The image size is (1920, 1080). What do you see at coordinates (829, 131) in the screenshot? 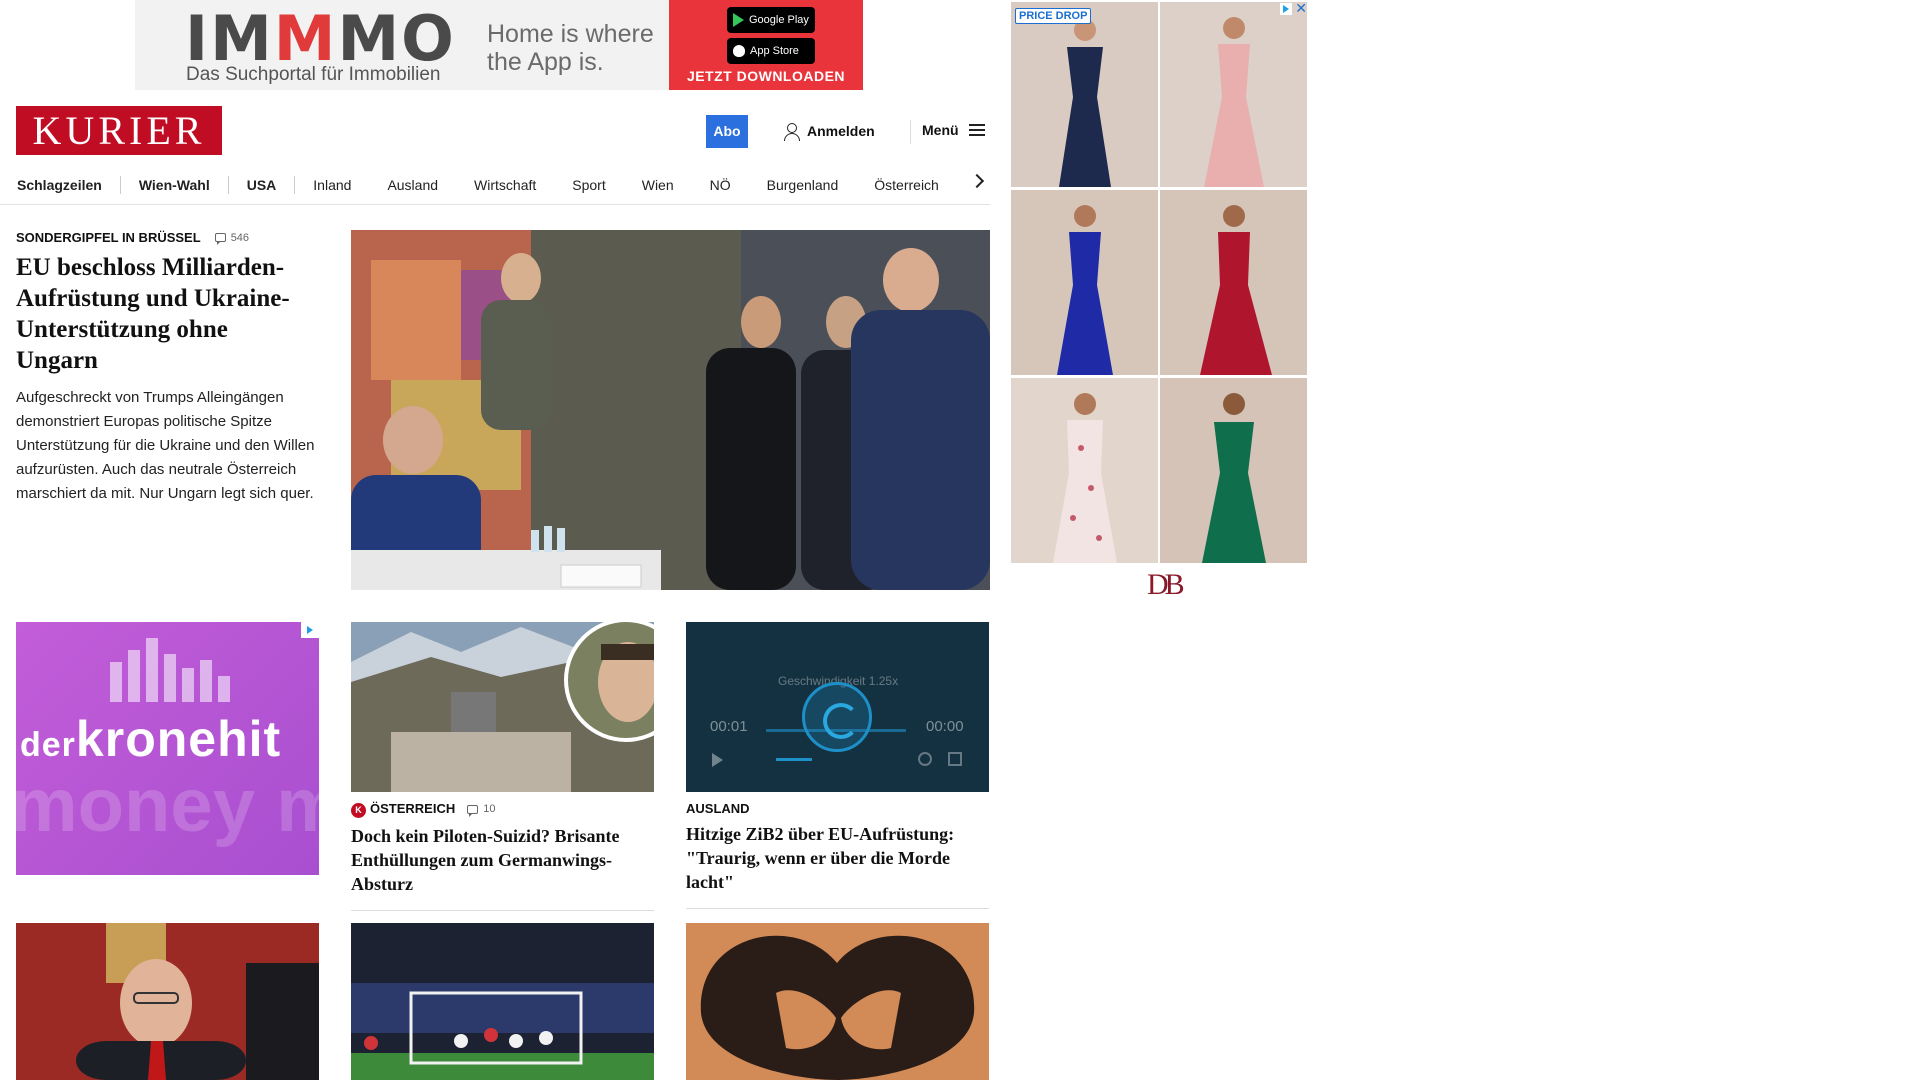
I see `login-button: Anmelden` at bounding box center [829, 131].